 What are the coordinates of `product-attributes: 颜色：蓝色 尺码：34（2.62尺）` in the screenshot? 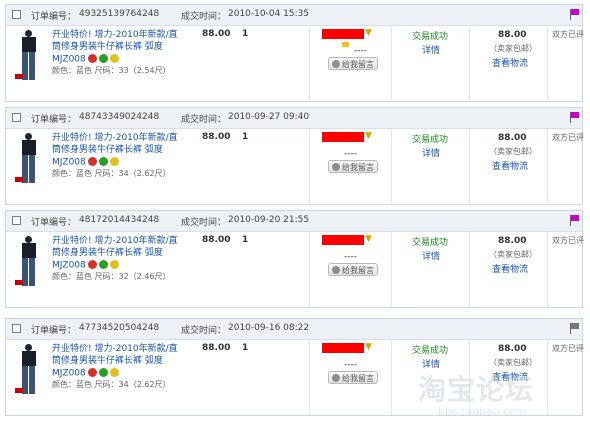 It's located at (111, 173).